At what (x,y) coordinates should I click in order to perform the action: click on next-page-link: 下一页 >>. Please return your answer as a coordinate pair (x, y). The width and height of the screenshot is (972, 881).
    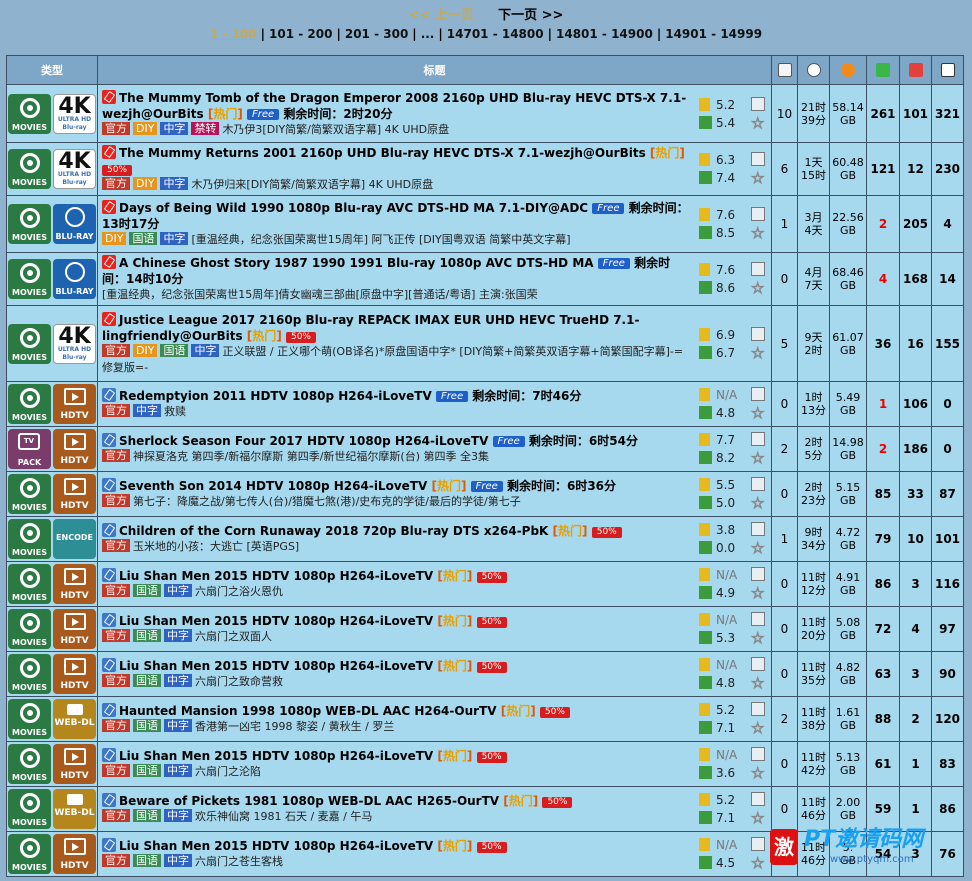
    Looking at the image, I should click on (530, 15).